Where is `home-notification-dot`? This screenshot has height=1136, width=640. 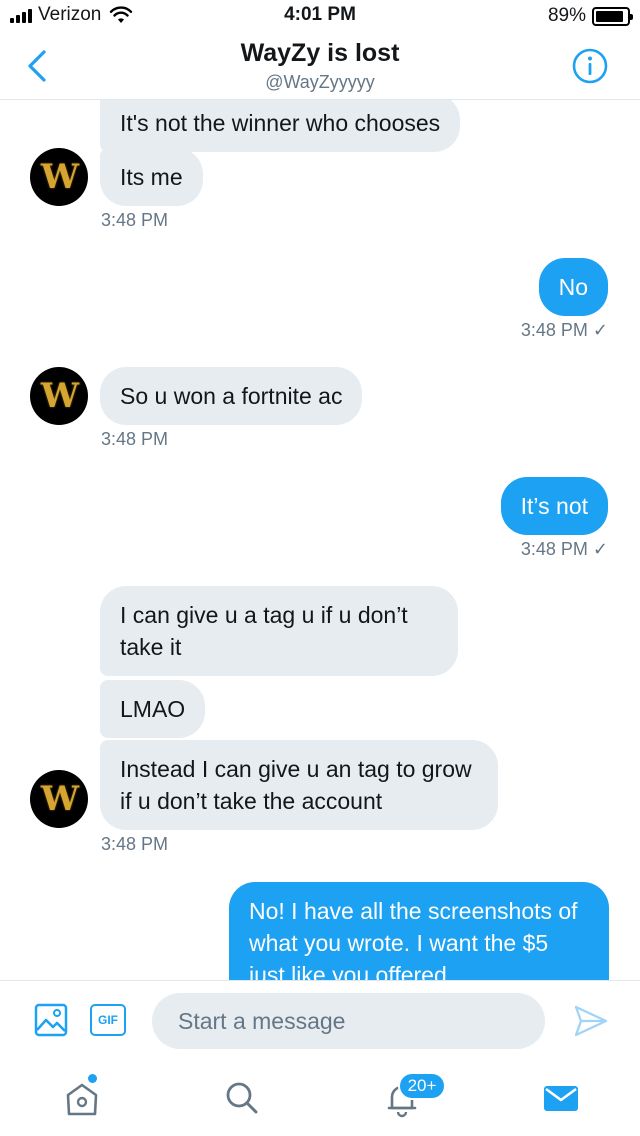
home-notification-dot is located at coordinates (92, 1078).